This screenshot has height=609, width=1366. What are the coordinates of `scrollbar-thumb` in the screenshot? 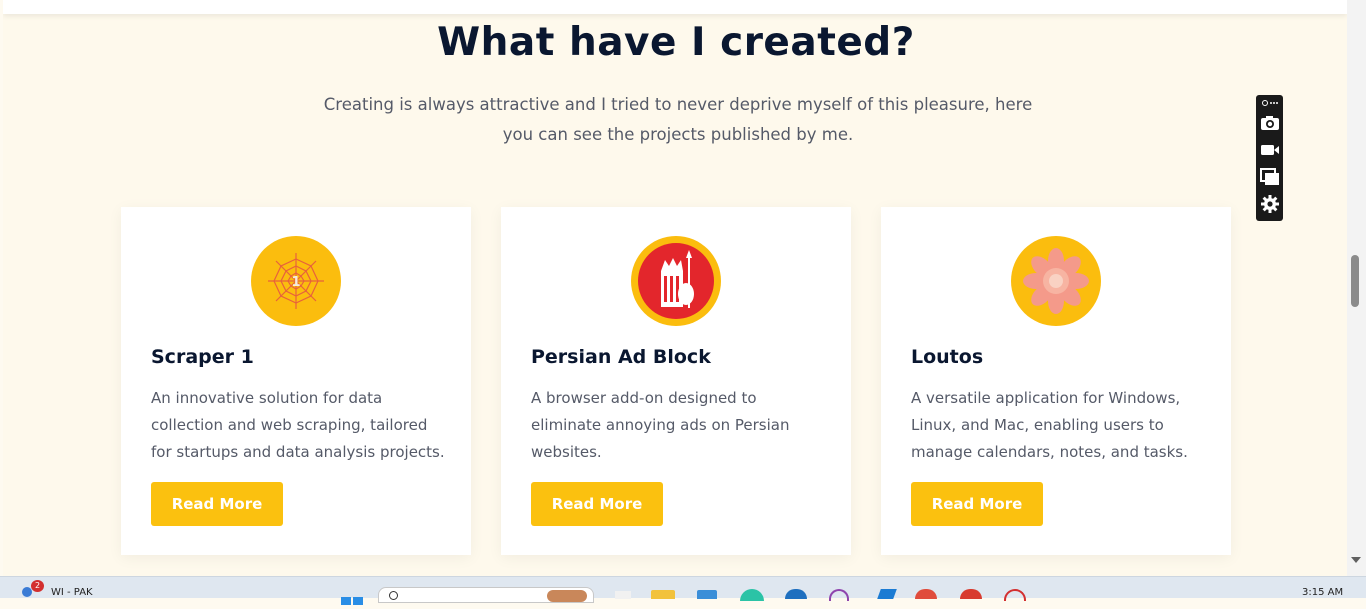 It's located at (1355, 281).